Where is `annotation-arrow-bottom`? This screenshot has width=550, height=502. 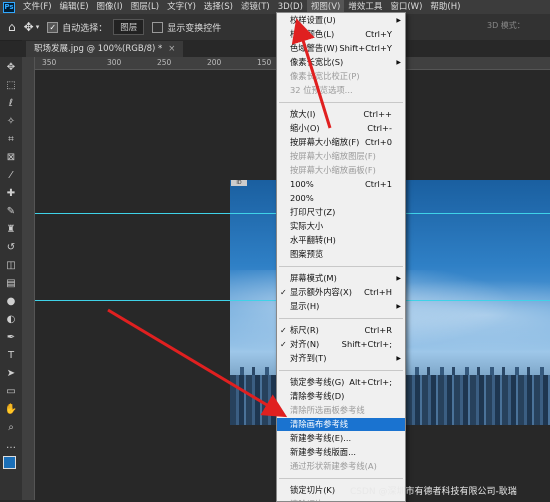
annotation-arrow-bottom is located at coordinates (197, 363).